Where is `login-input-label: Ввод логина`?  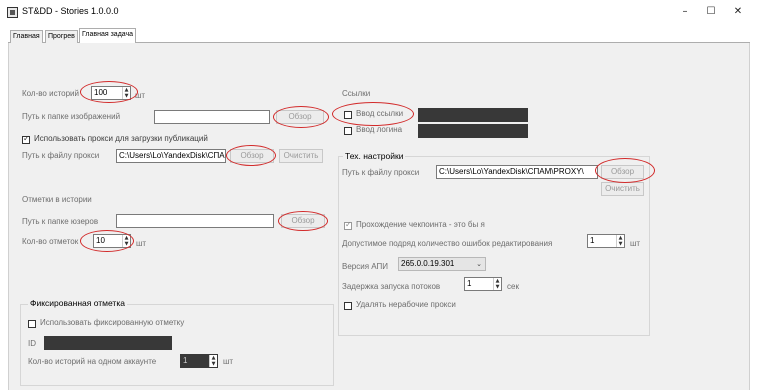
login-input-label: Ввод логина is located at coordinates (379, 129).